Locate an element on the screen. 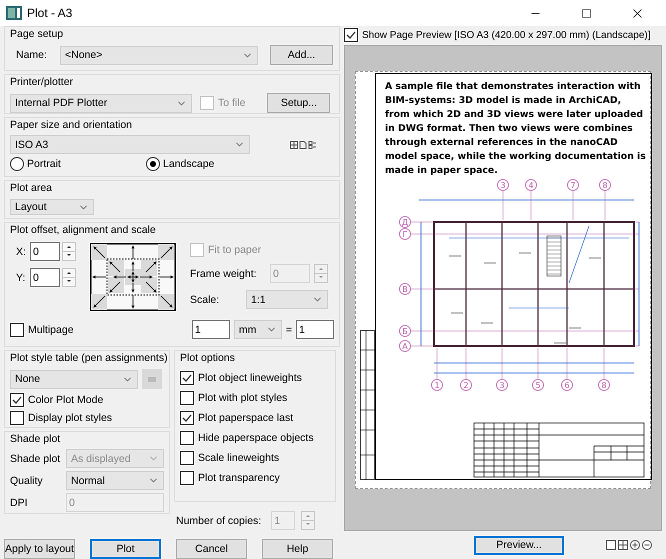 The height and width of the screenshot is (559, 666). axis-marker: Д is located at coordinates (405, 222).